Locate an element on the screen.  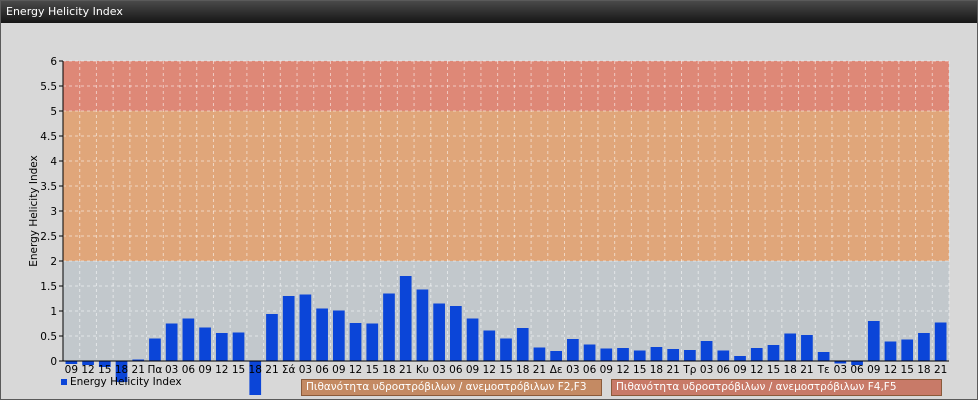
y-tick-label: 3.5 is located at coordinates (48, 187).